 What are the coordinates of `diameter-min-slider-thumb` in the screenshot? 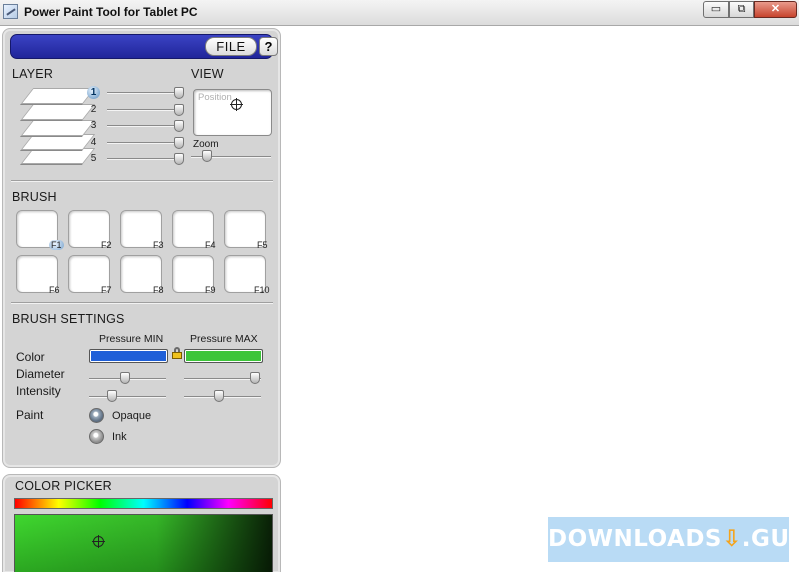 It's located at (125, 378).